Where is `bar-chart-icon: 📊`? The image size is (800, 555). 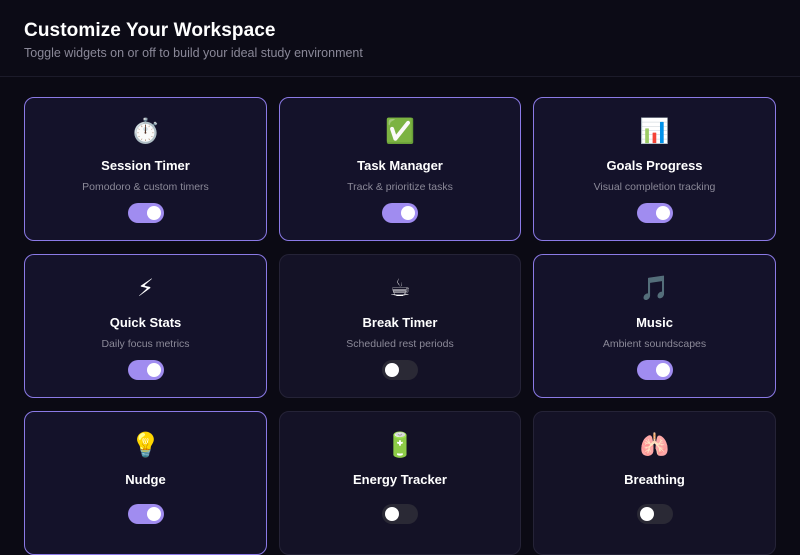
bar-chart-icon: 📊 is located at coordinates (654, 131).